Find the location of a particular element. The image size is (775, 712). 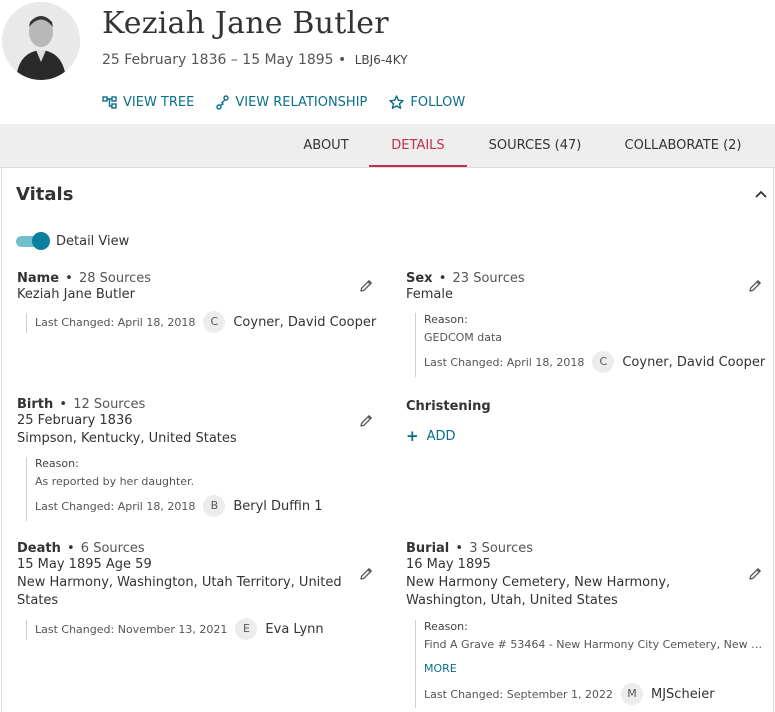

sex-value: Female is located at coordinates (430, 294).